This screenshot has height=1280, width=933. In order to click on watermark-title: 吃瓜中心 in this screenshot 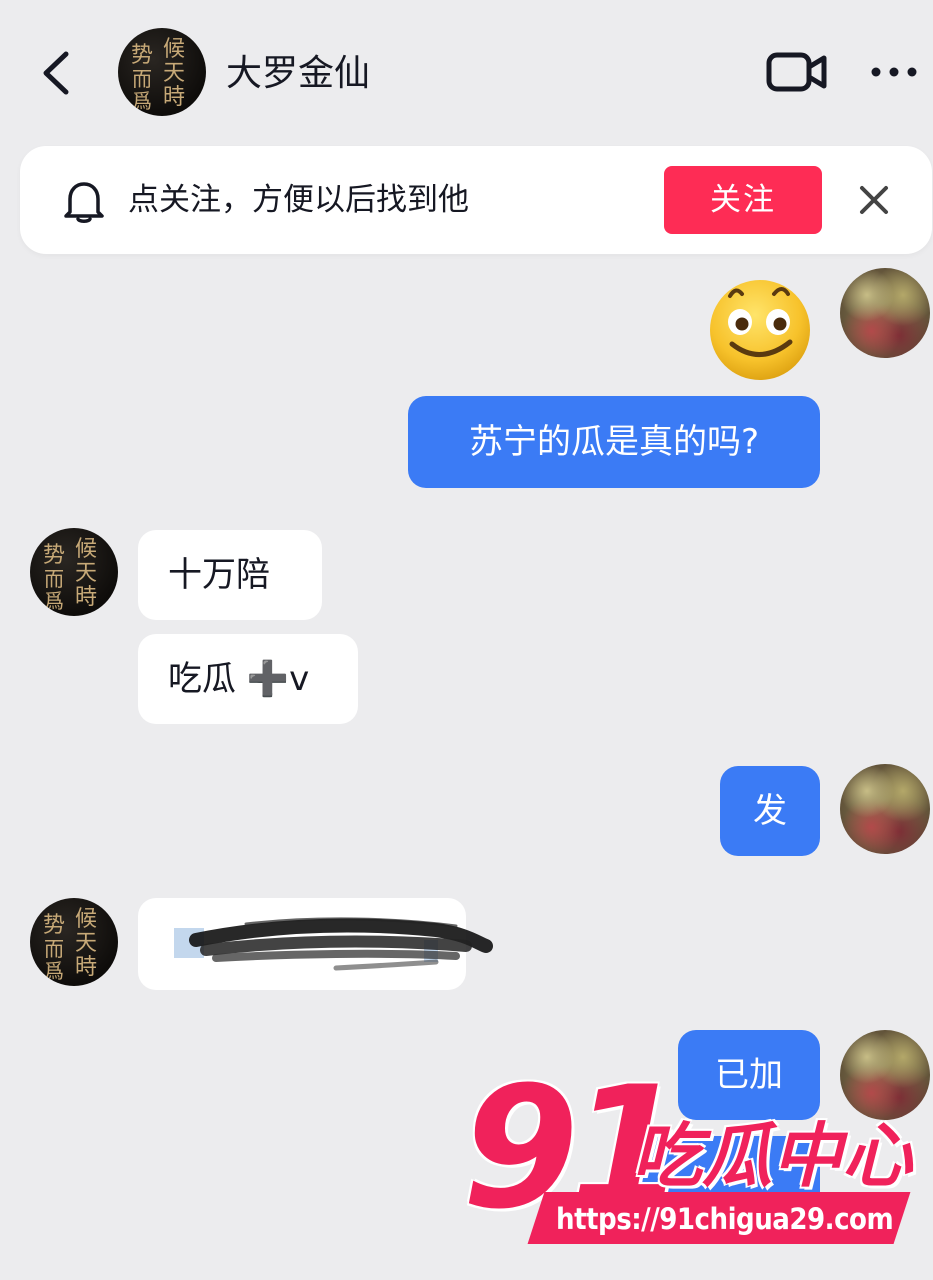, I will do `click(772, 1156)`.